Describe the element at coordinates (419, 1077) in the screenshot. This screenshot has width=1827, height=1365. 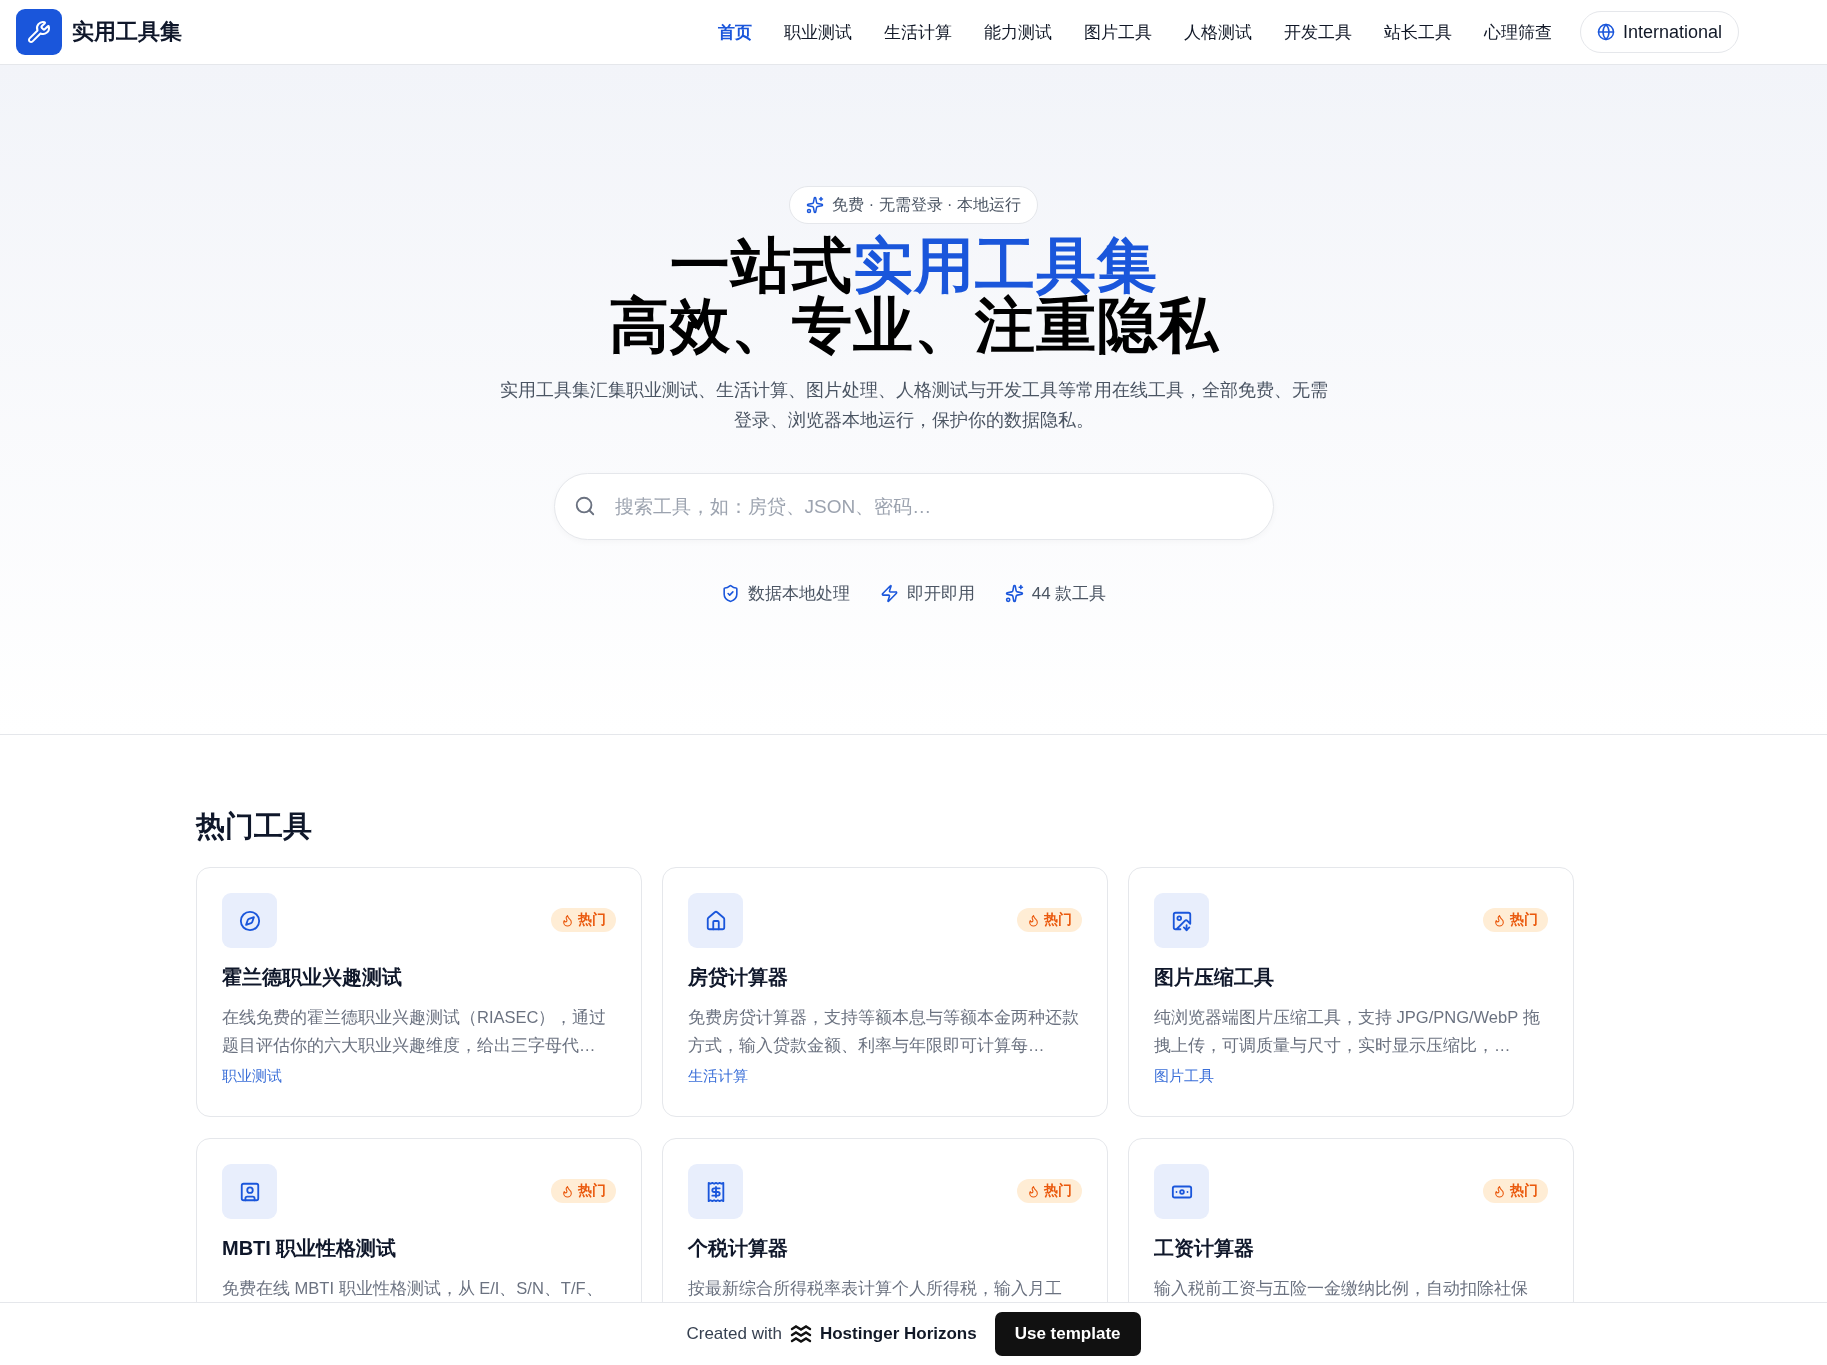
I see `category-link: 职业测试` at that location.